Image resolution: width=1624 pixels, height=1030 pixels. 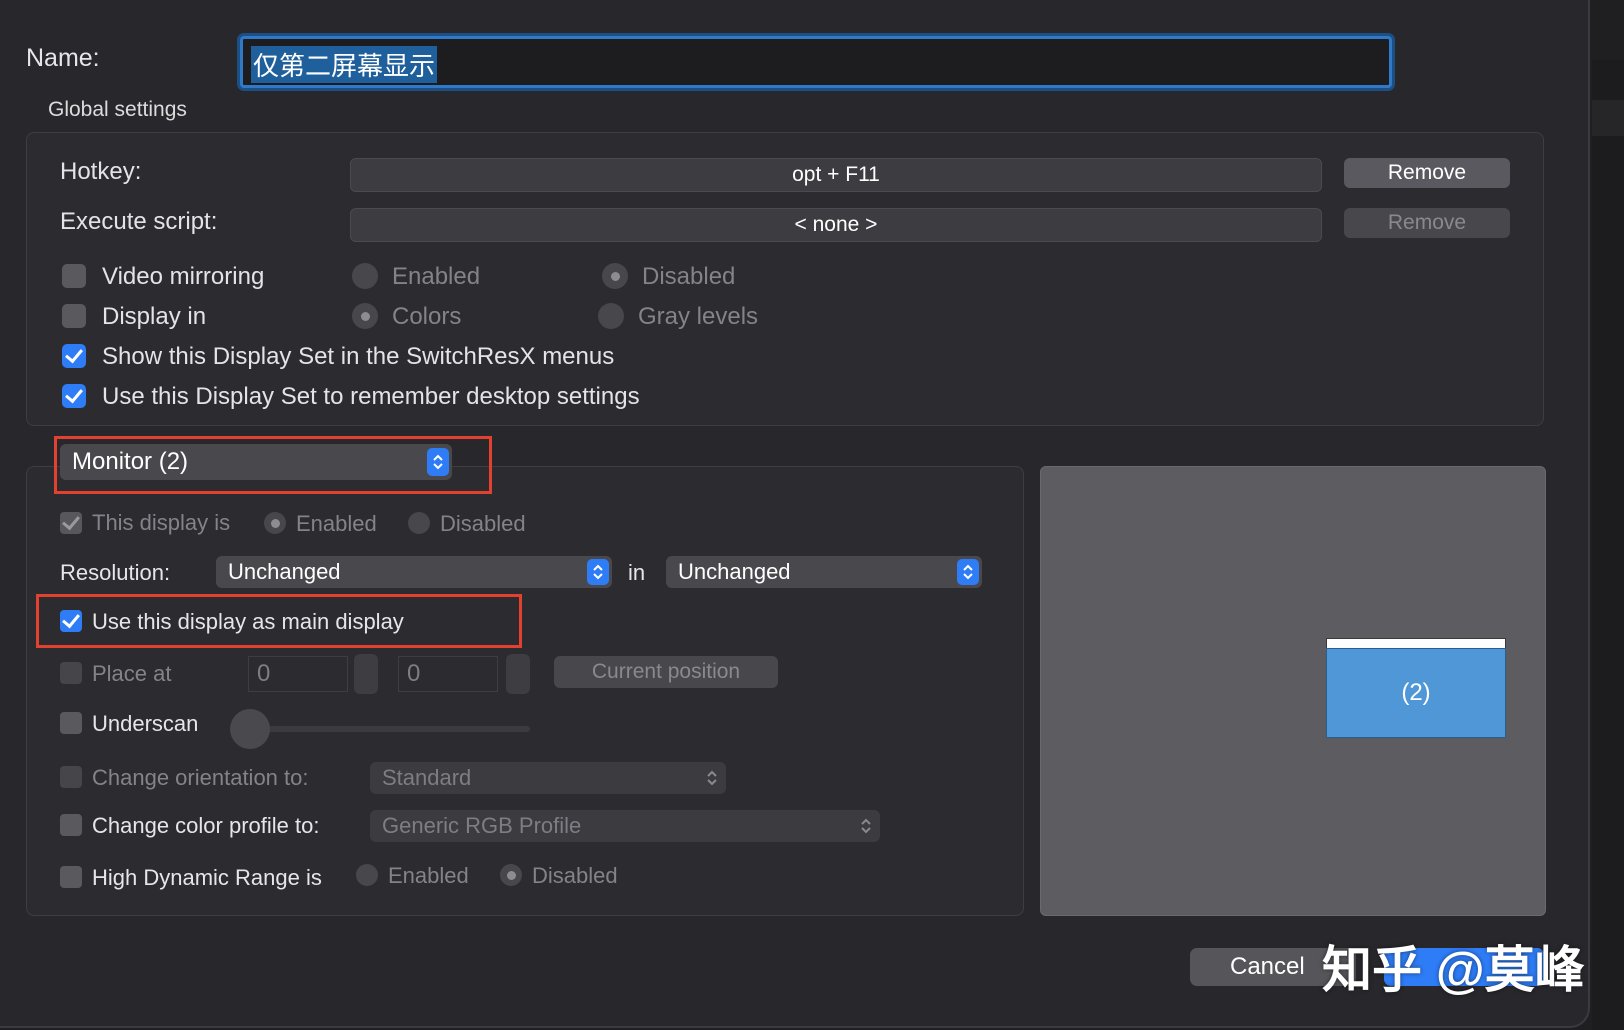 I want to click on this-display-disabled-label: Disabled, so click(x=483, y=523).